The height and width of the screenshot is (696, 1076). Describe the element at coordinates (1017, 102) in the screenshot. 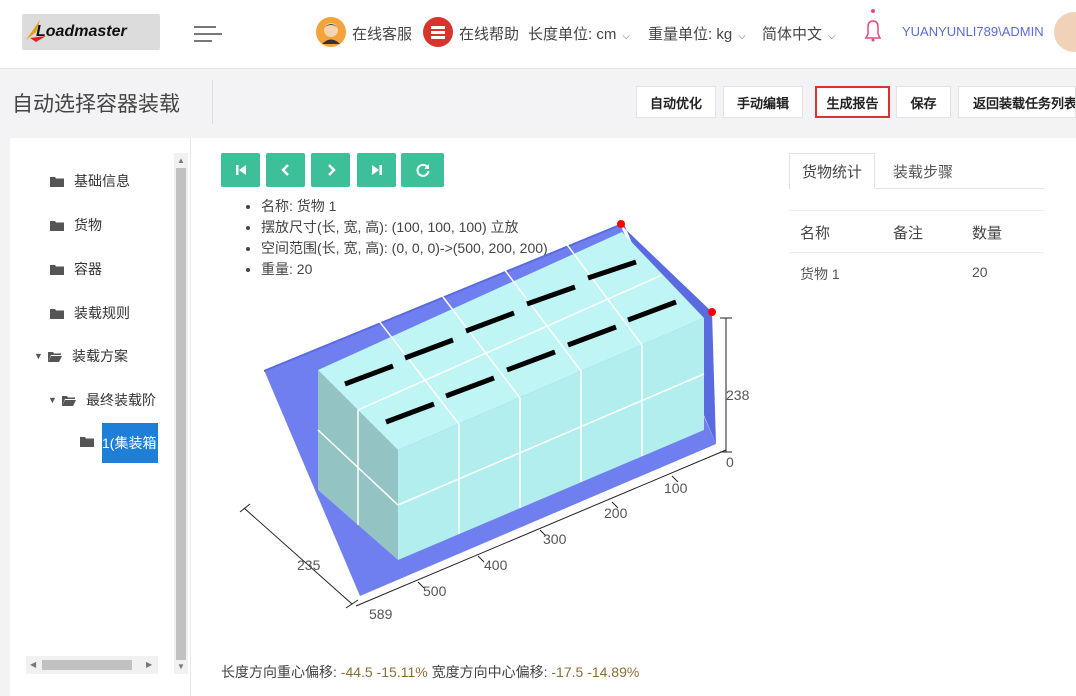

I see `back-to-task-list-button: 返回装载任务列表` at that location.